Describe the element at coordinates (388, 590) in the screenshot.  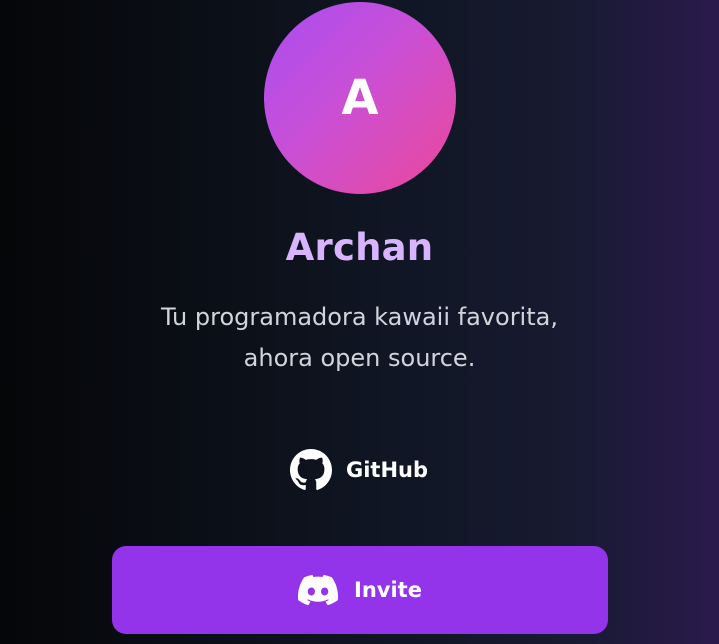
I see `invite-label: Invite` at that location.